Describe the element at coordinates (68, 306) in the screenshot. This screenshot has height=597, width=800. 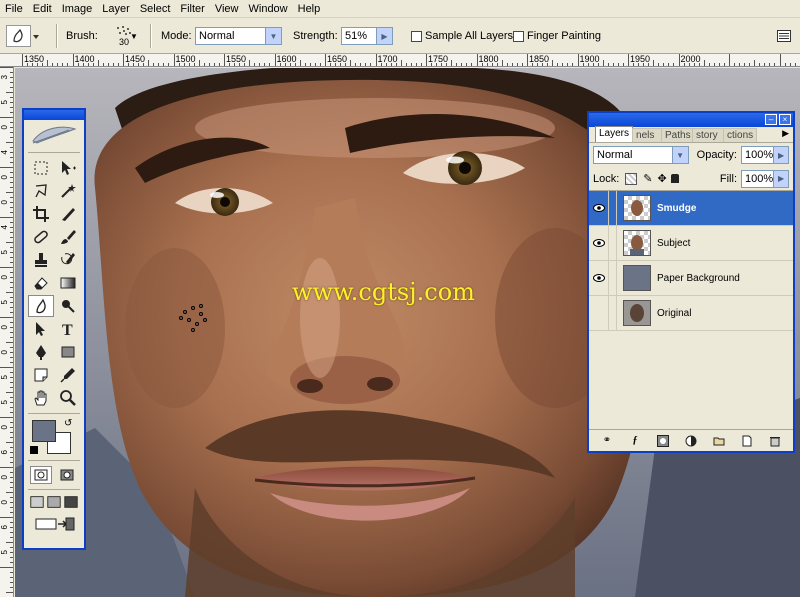
I see `dodge-tool-icon` at that location.